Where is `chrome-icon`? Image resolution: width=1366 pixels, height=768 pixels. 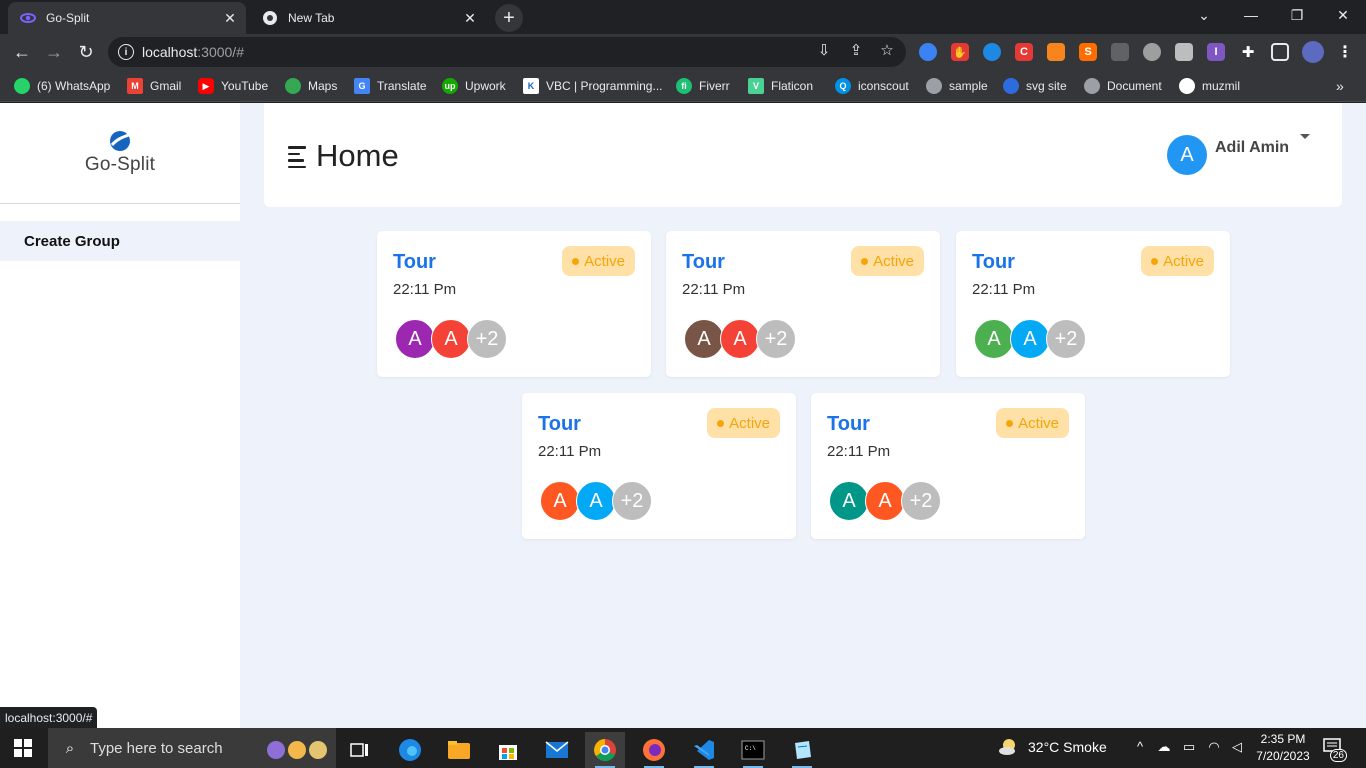 chrome-icon is located at coordinates (270, 18).